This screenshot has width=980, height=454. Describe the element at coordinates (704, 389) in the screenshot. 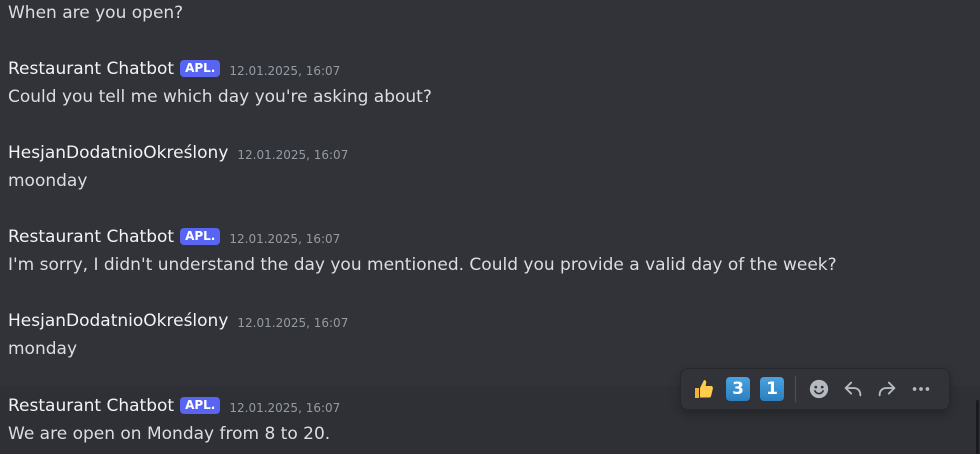

I see `thumbs-up-icon` at that location.